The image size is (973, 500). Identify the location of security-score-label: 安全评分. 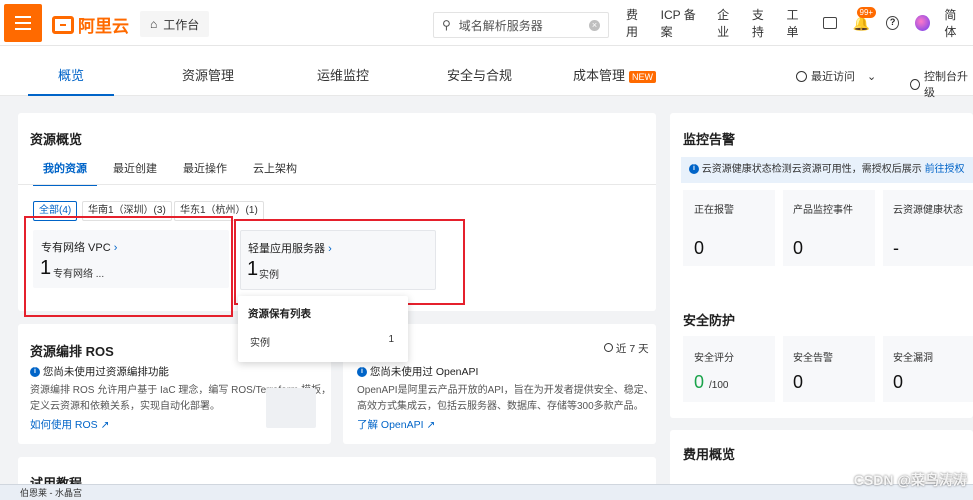
(714, 358).